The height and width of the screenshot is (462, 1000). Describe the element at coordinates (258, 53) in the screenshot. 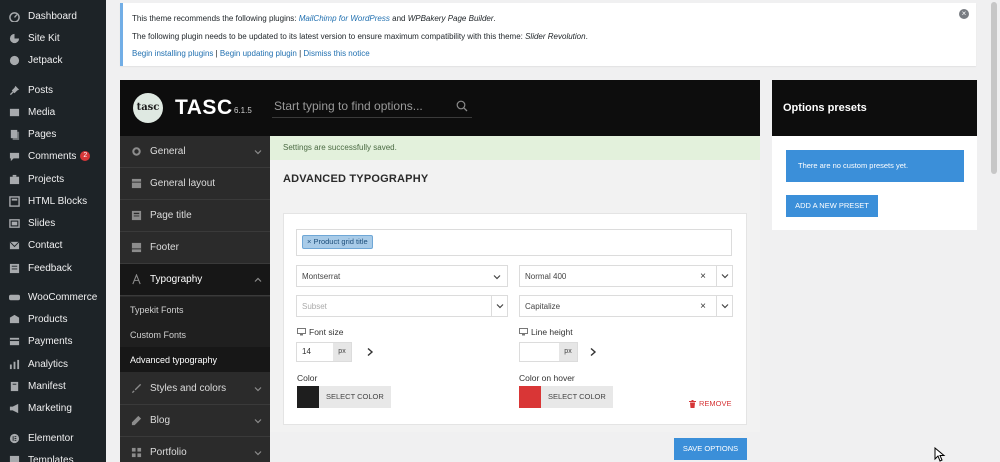

I see `begin-updating-link: Begin updating plugin` at that location.